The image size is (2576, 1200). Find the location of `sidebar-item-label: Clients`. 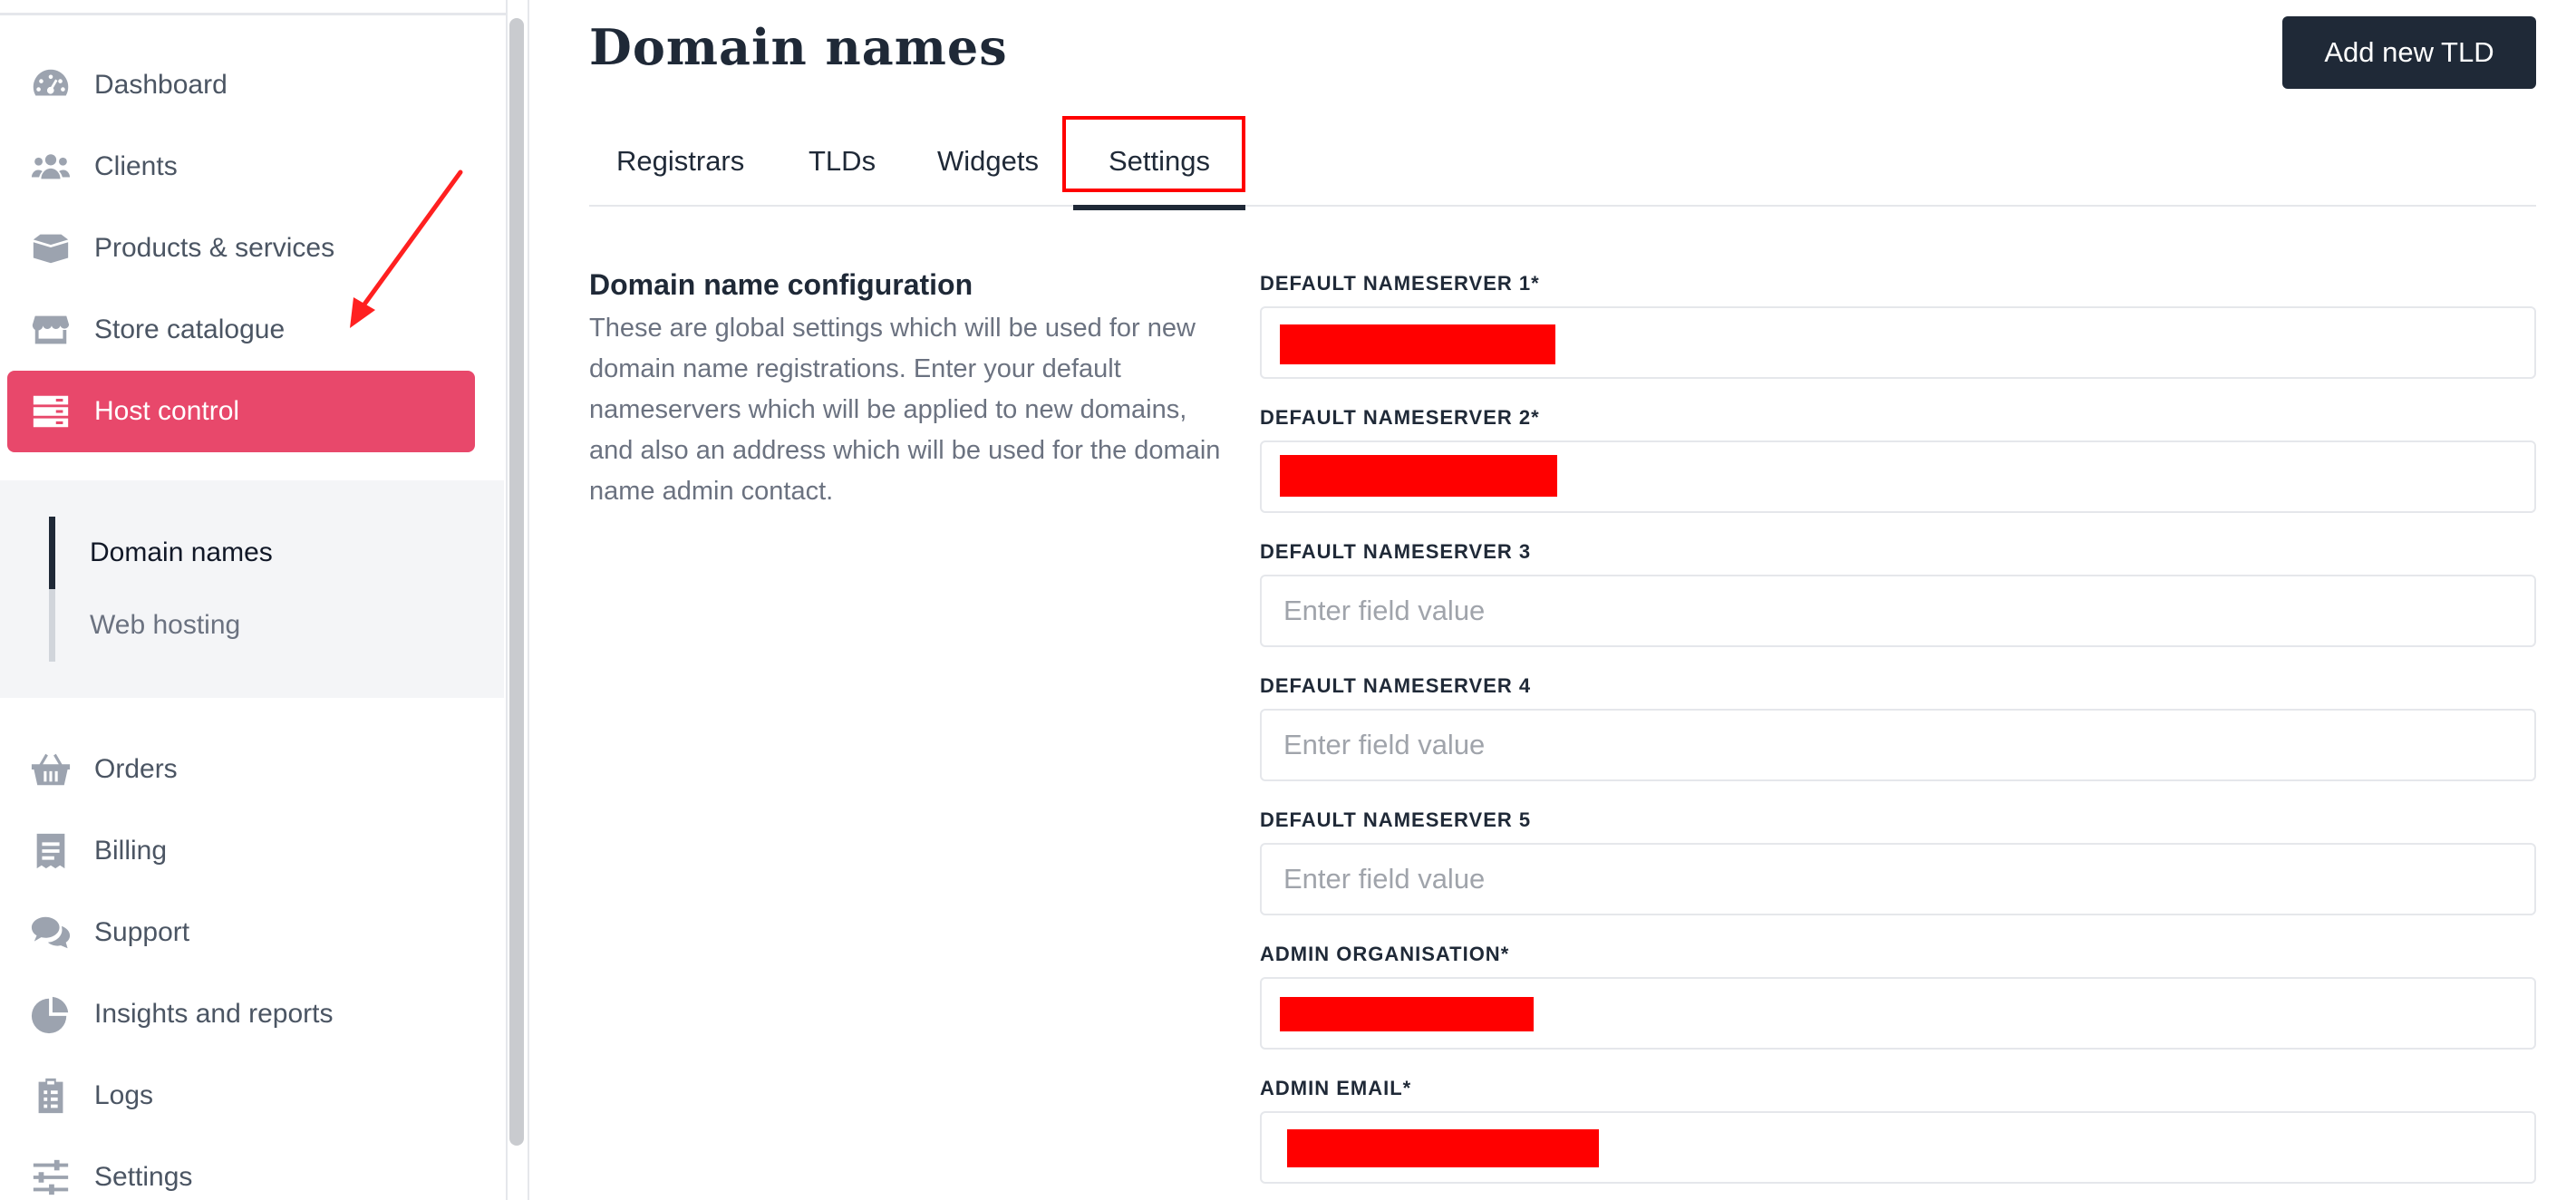

sidebar-item-label: Clients is located at coordinates (136, 166).